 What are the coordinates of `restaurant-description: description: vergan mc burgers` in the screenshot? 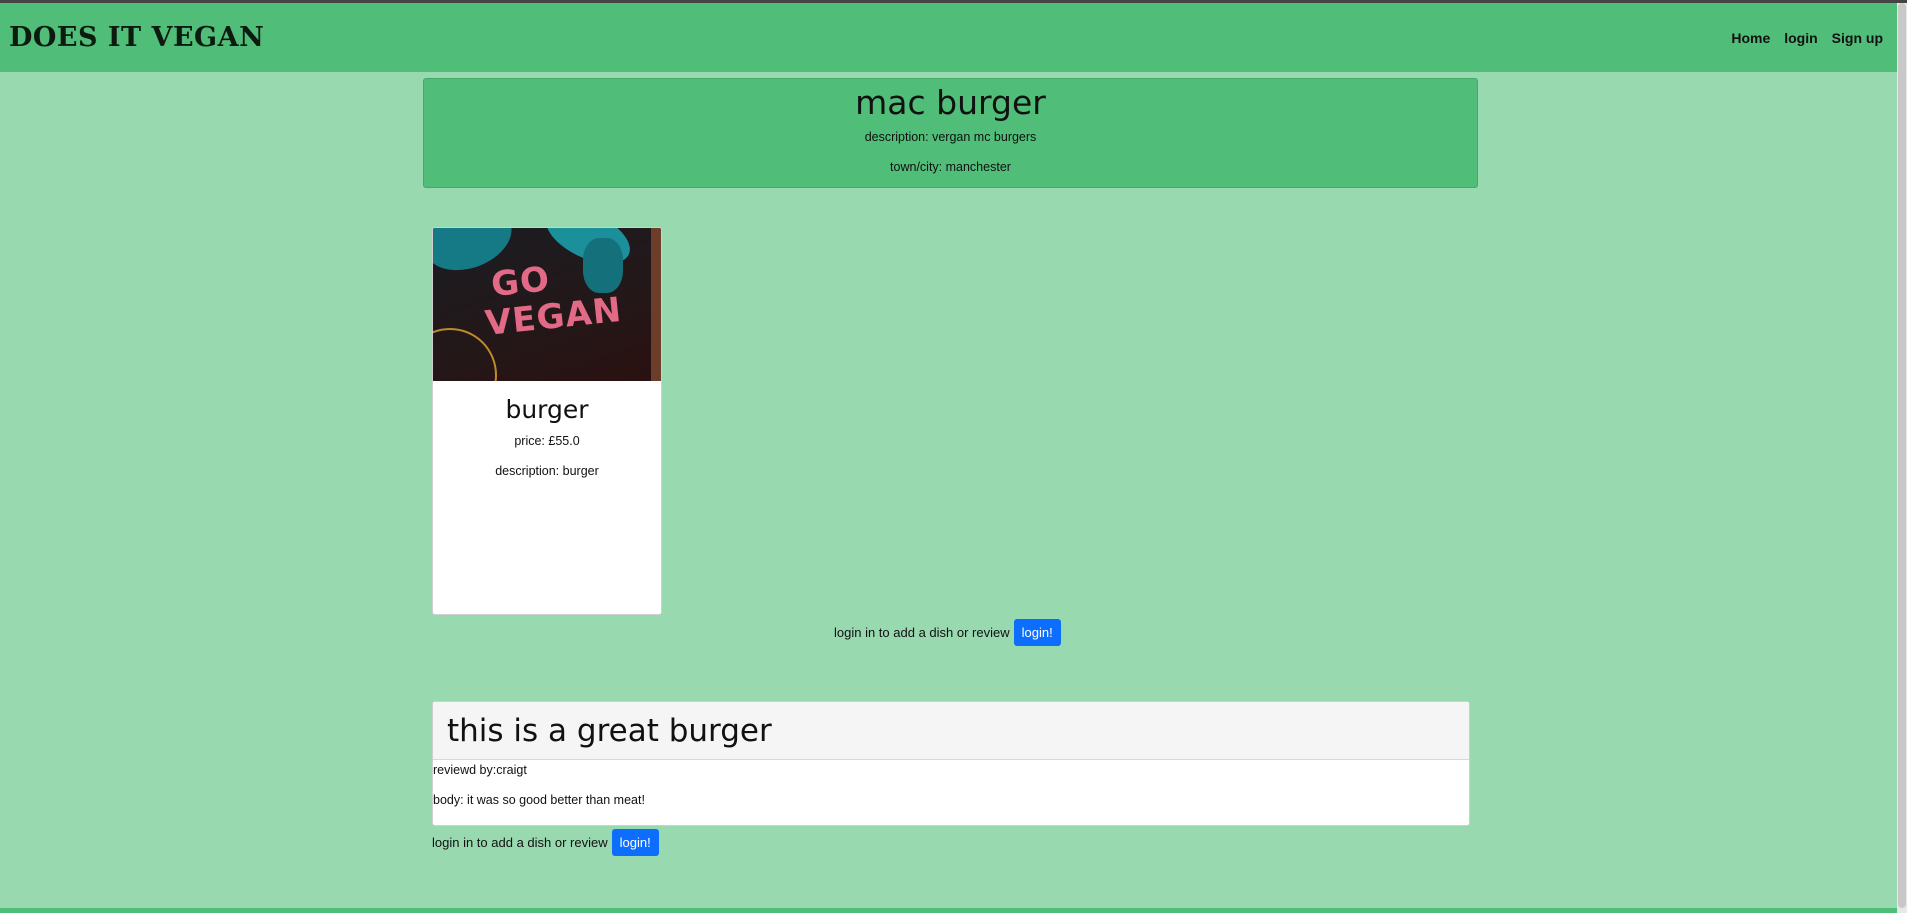 It's located at (950, 137).